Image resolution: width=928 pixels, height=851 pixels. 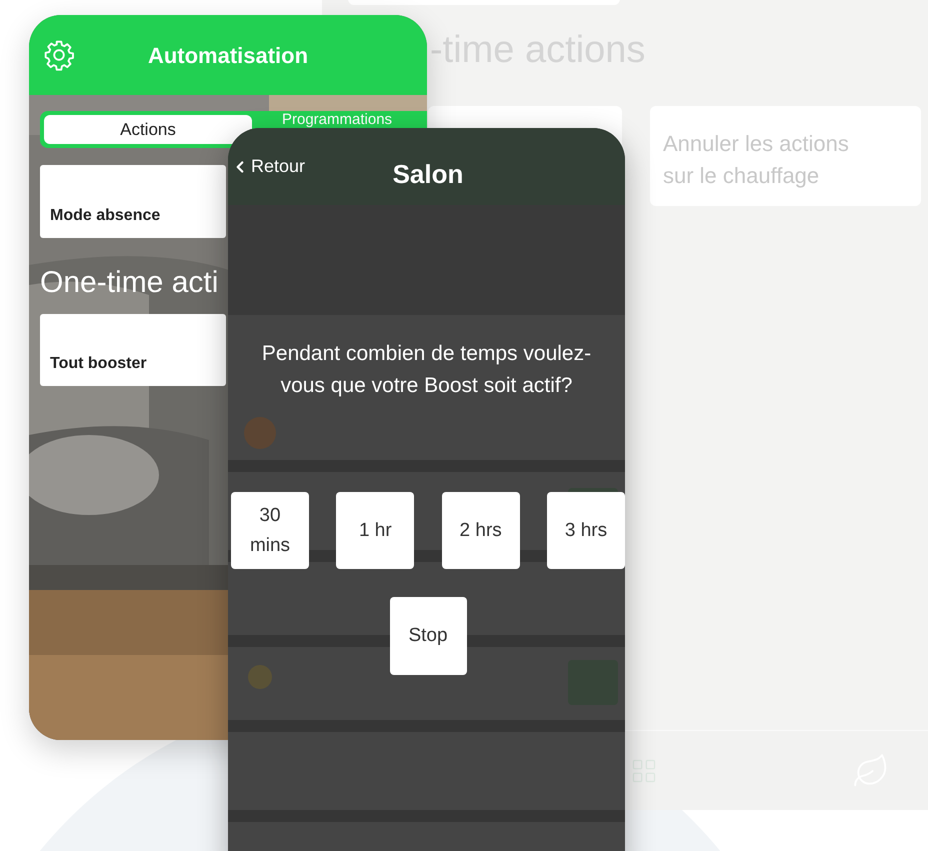 What do you see at coordinates (148, 129) in the screenshot?
I see `tab: Actions` at bounding box center [148, 129].